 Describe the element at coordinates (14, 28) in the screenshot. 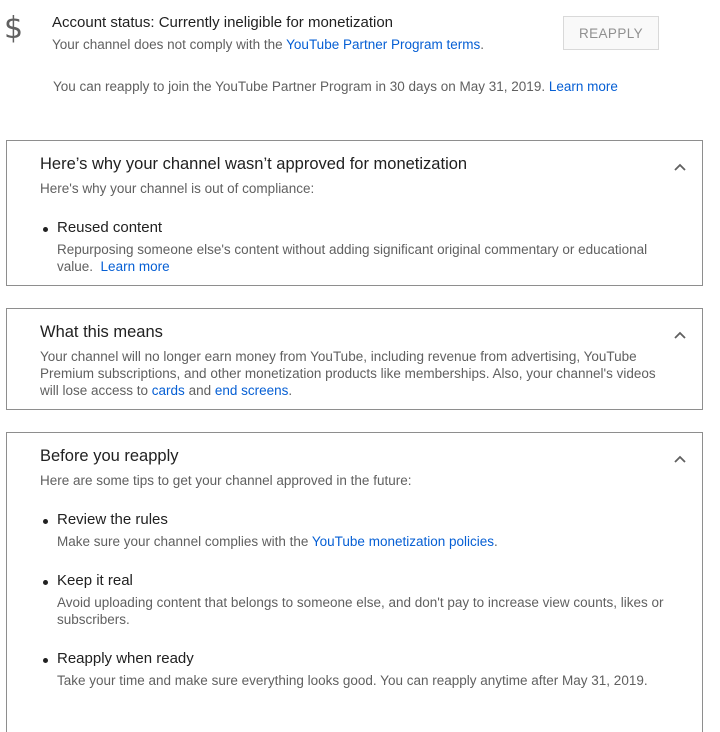

I see `dollar-icon: $` at that location.